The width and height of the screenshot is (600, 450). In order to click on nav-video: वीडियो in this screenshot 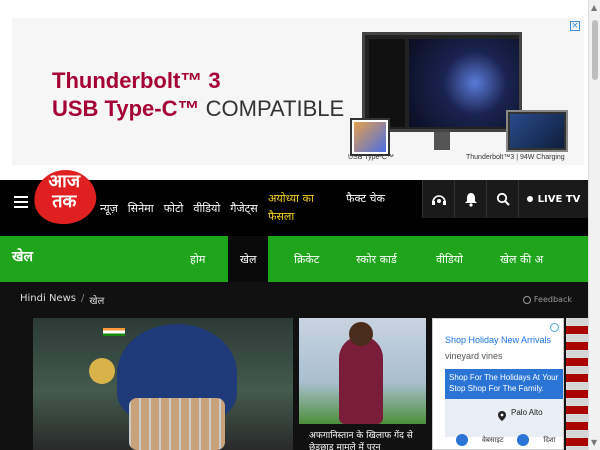, I will do `click(206, 208)`.